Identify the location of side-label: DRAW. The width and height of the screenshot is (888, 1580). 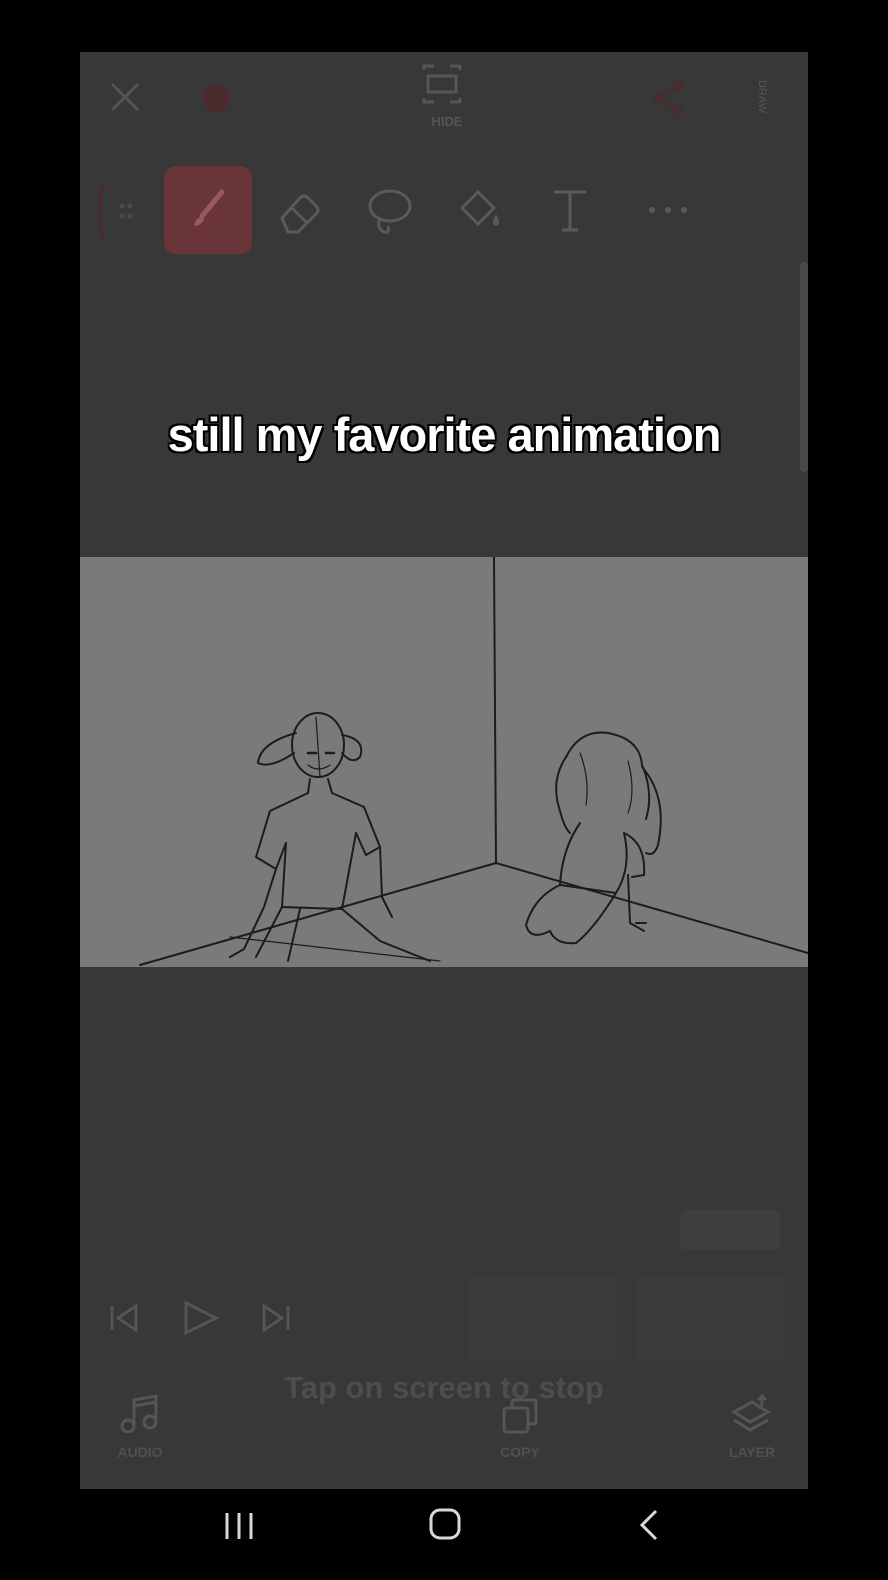
(762, 97).